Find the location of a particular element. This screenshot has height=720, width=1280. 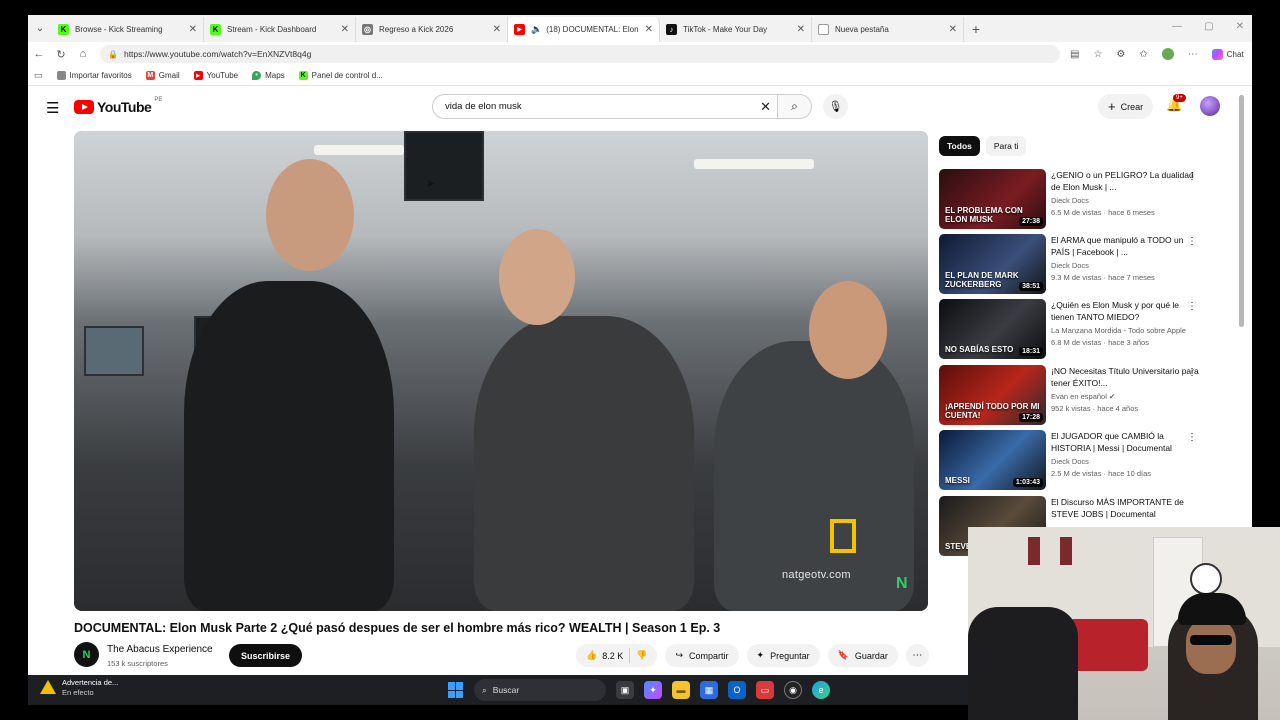

search-input: vida de elon musk ✕ is located at coordinates (605, 106).